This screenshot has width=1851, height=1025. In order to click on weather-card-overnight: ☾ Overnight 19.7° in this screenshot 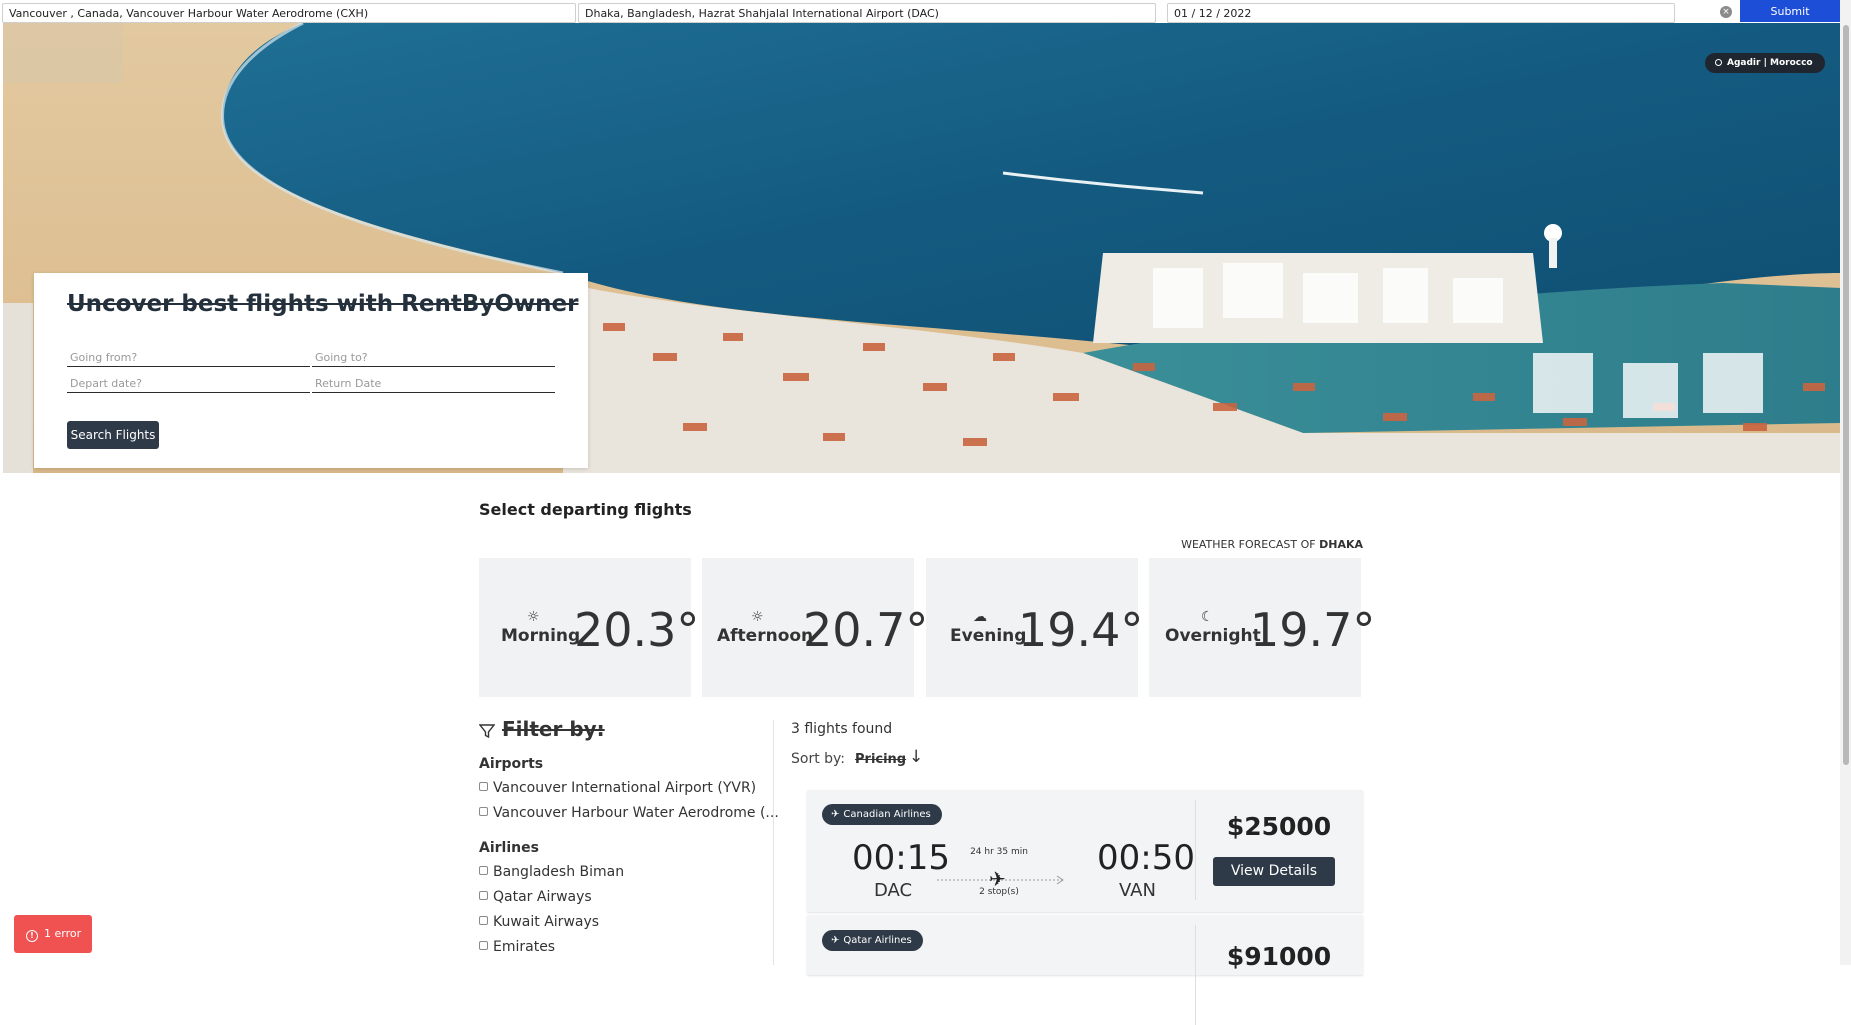, I will do `click(1262, 627)`.